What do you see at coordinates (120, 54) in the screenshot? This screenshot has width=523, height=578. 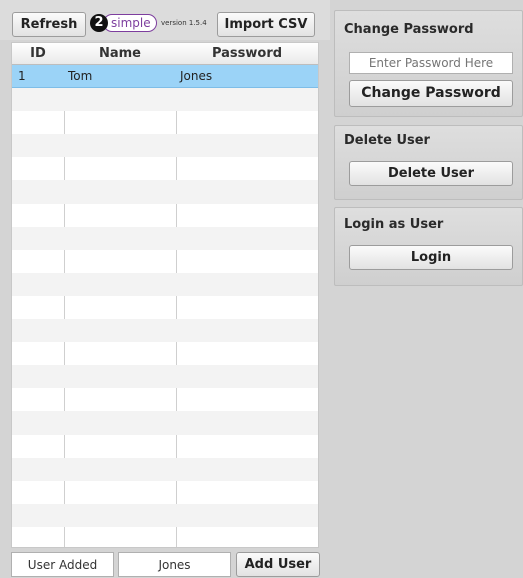 I see `column-header-name: Name` at bounding box center [120, 54].